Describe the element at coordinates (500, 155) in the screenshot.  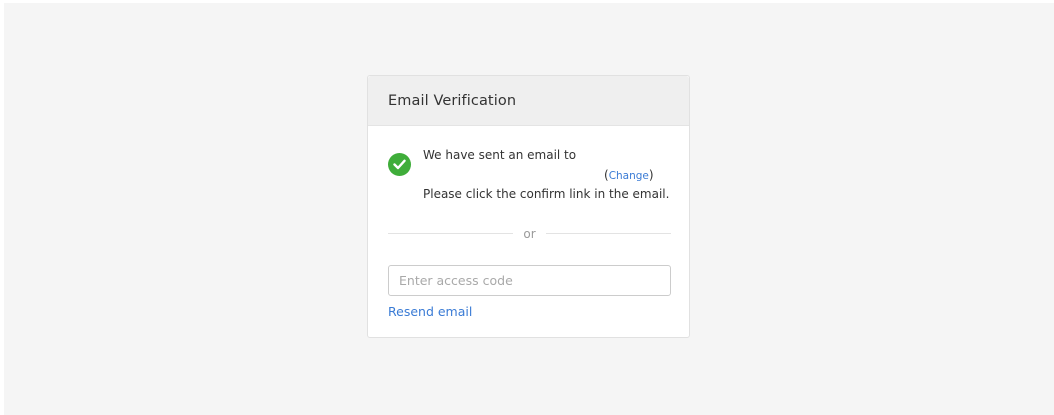
I see `sent-email-text: We have sent an email to` at that location.